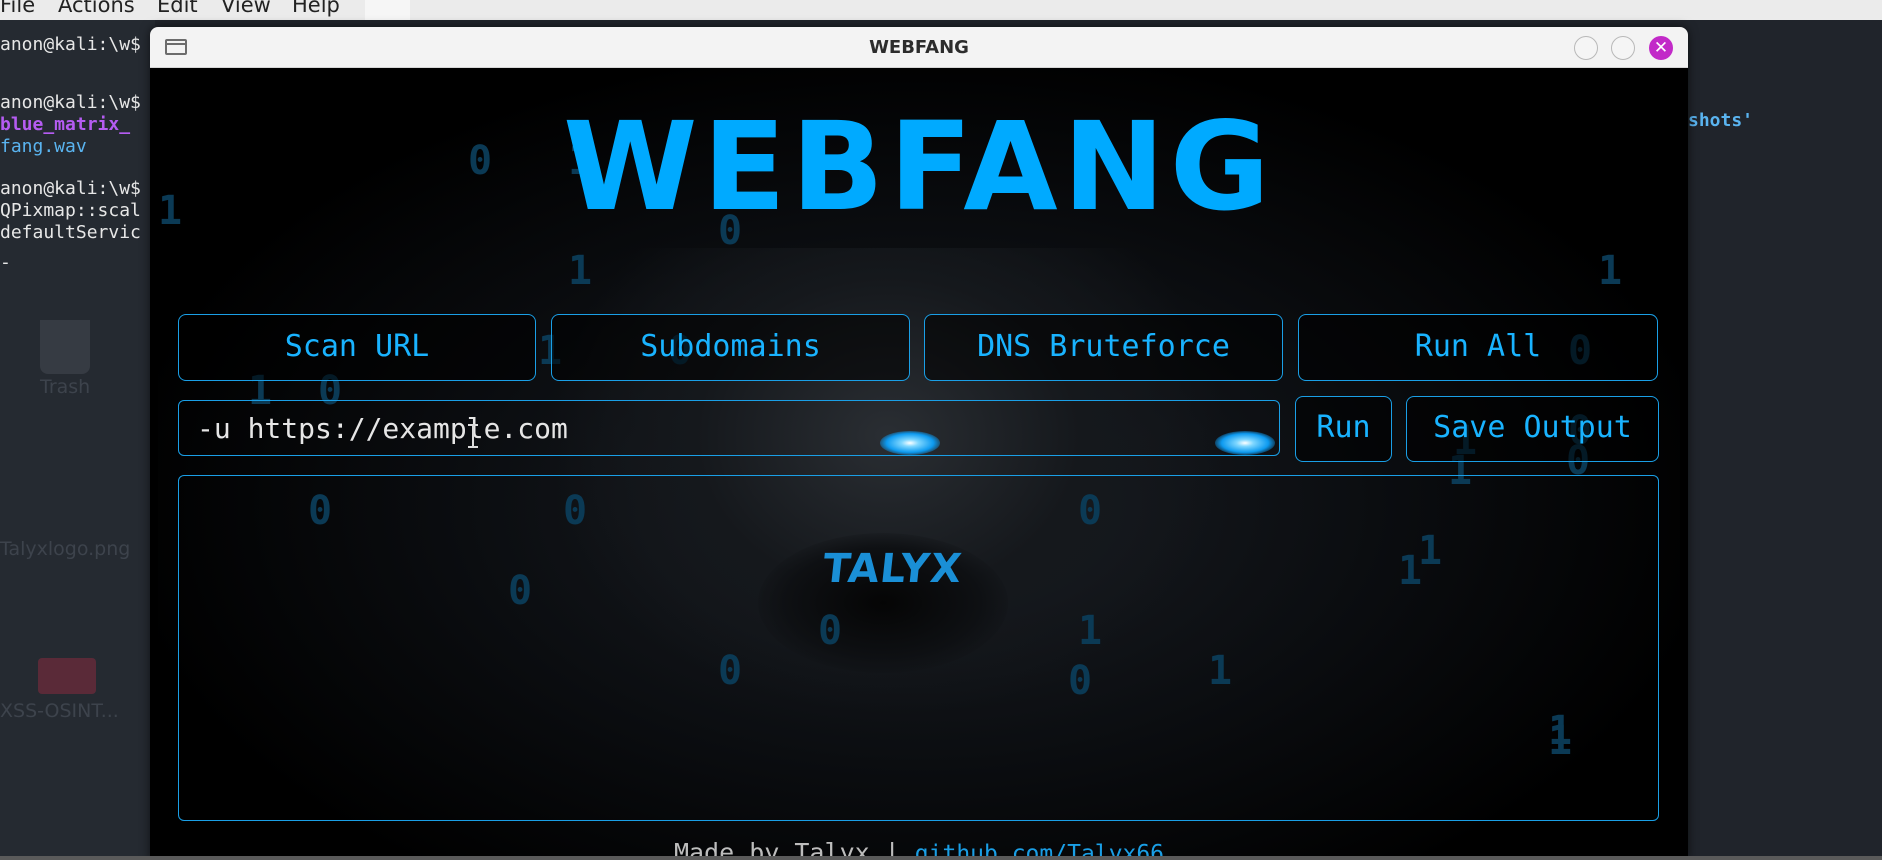 This screenshot has width=1882, height=860. What do you see at coordinates (17, 8) in the screenshot?
I see `menu-file: File` at bounding box center [17, 8].